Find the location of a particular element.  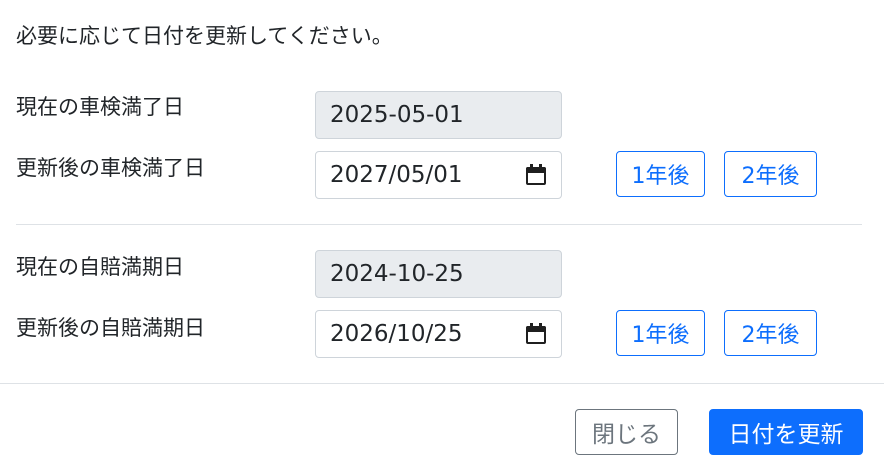

close-button: 閉じる is located at coordinates (626, 432).